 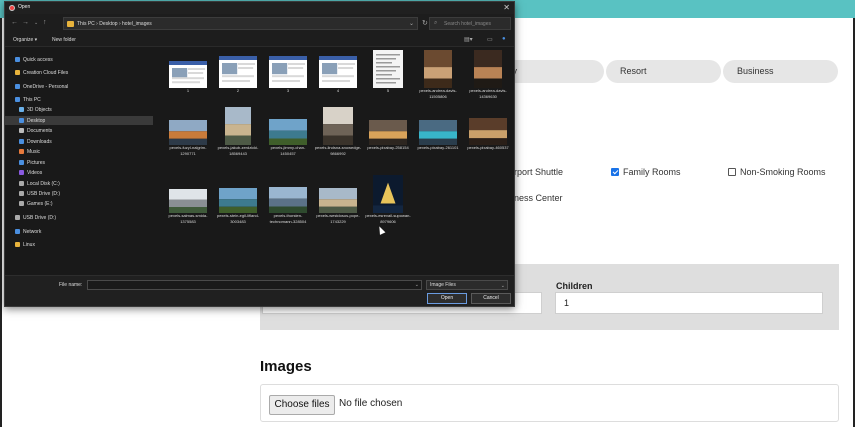 What do you see at coordinates (425, 23) in the screenshot?
I see `refresh-icon: ↻` at bounding box center [425, 23].